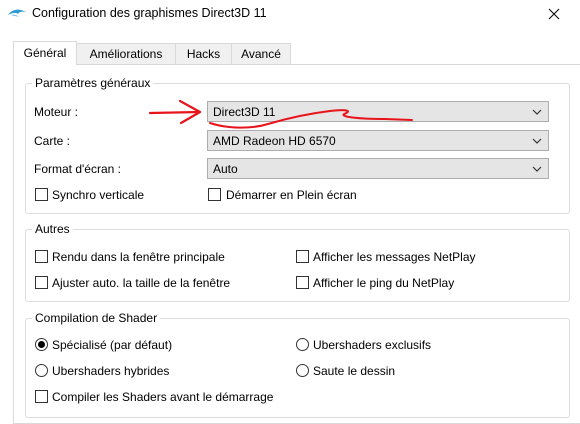  What do you see at coordinates (138, 257) in the screenshot?
I see `render-main-label: Rendu dans la fenêtre principale` at bounding box center [138, 257].